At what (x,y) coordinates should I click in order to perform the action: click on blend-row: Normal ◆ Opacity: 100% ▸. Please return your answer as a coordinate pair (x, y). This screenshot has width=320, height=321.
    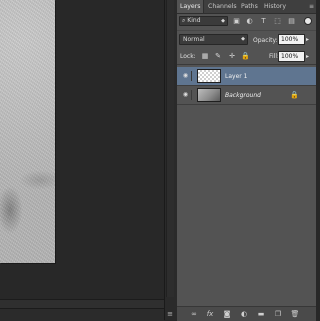
    Looking at the image, I should click on (246, 38).